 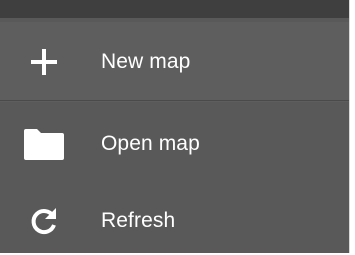 What do you see at coordinates (146, 61) in the screenshot?
I see `menu-item-label: New map` at bounding box center [146, 61].